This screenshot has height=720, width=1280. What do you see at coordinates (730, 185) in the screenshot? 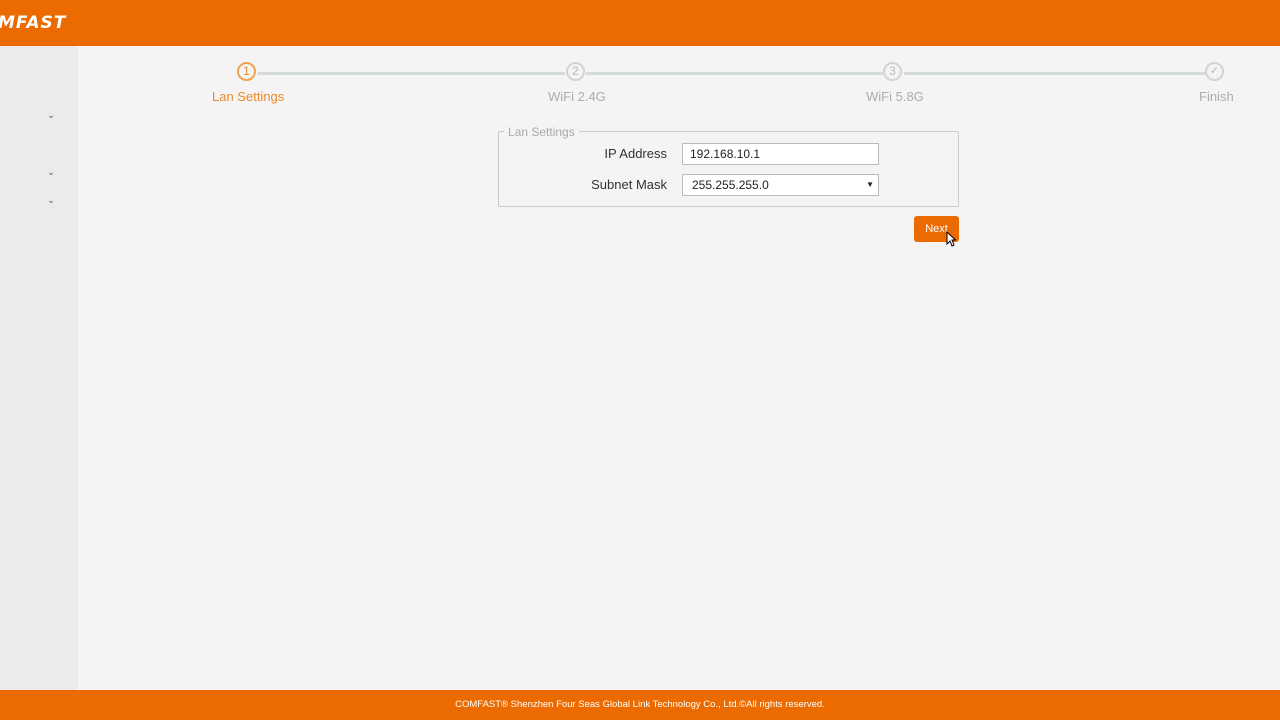
I see `subnet-mask-value: 255.255.255.0` at bounding box center [730, 185].